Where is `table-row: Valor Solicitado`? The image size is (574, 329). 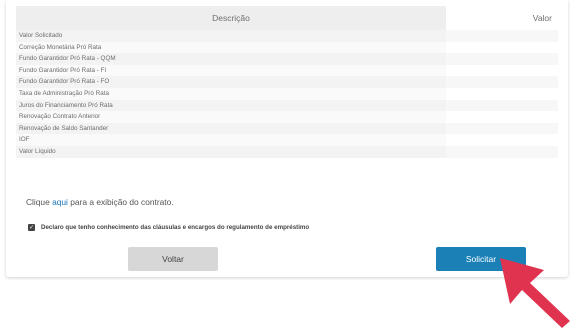
table-row: Valor Solicitado is located at coordinates (287, 36).